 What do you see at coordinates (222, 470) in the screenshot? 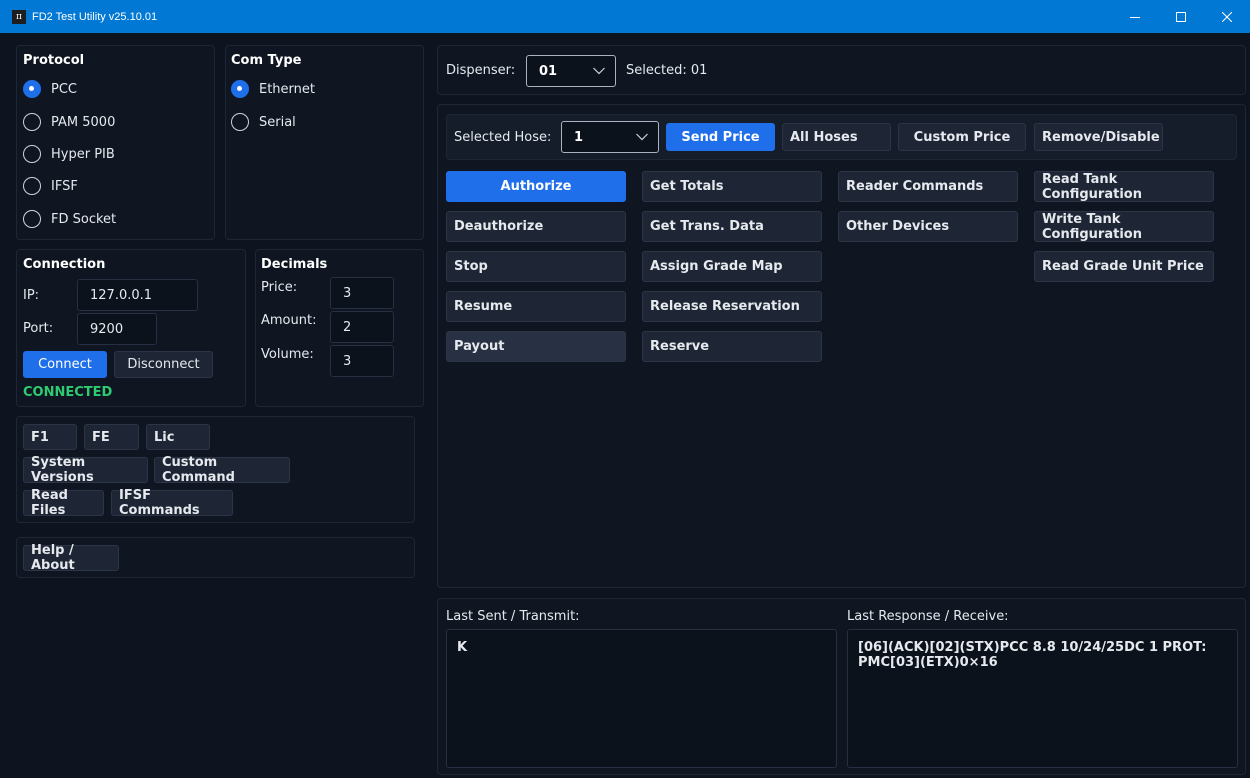
I see `custom-command-button: Custom Command` at bounding box center [222, 470].